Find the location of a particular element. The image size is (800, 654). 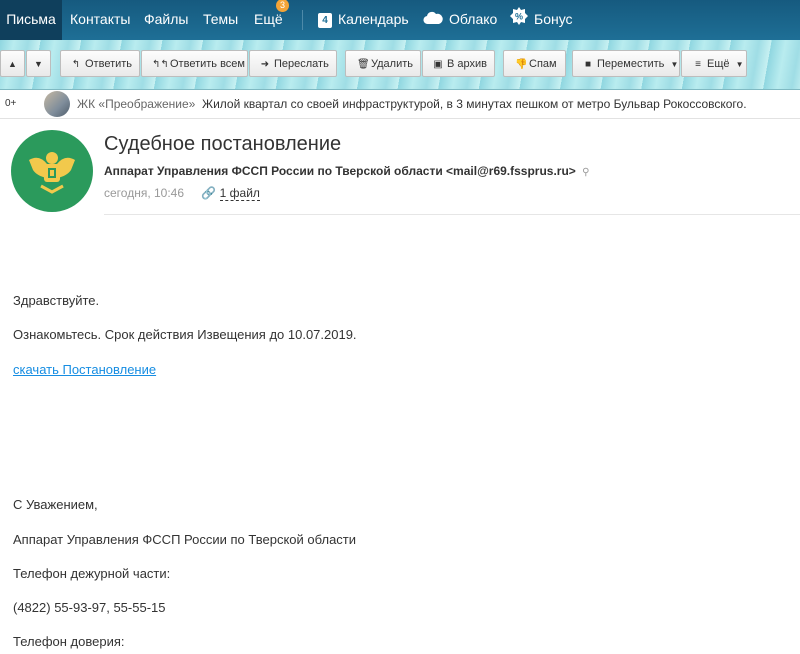

nav-themes: Темы is located at coordinates (220, 20).